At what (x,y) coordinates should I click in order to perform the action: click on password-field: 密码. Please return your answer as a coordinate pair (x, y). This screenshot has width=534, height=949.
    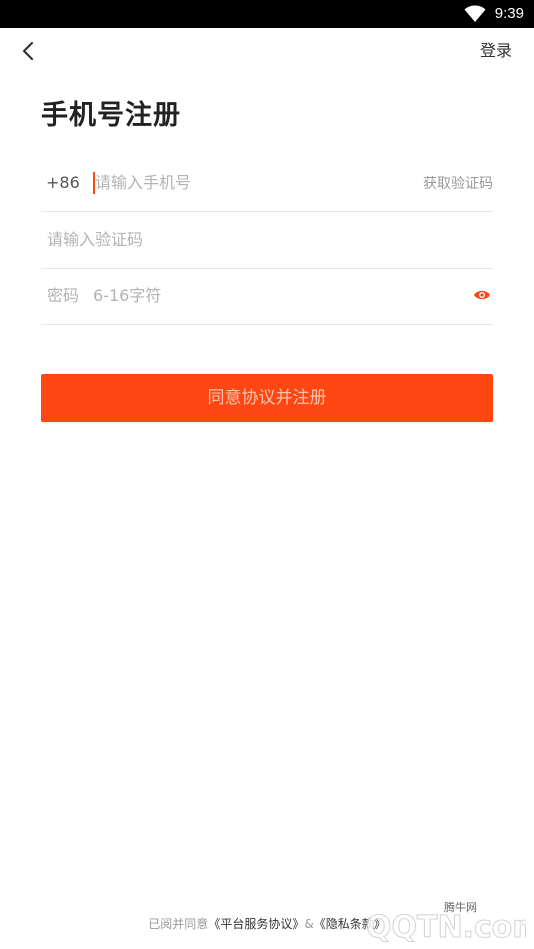
    Looking at the image, I should click on (267, 296).